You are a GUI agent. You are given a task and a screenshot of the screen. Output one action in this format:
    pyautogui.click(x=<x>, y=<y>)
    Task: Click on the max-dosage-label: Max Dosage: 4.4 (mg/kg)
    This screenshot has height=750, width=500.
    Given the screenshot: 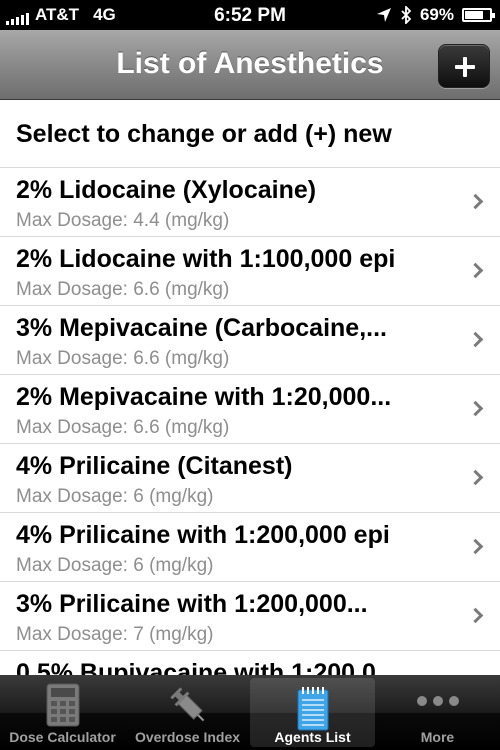 What is the action you would take?
    pyautogui.click(x=123, y=220)
    